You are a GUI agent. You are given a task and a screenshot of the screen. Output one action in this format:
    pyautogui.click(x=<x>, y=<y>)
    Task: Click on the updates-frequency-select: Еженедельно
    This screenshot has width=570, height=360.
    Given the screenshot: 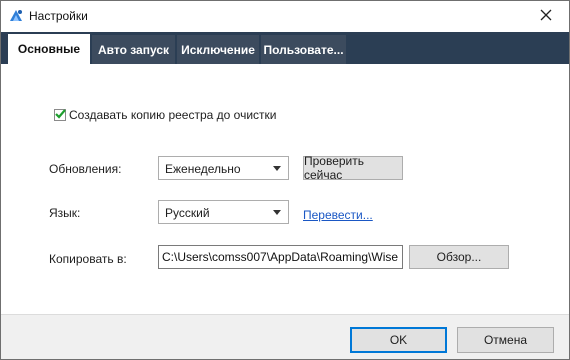 What is the action you would take?
    pyautogui.click(x=223, y=168)
    